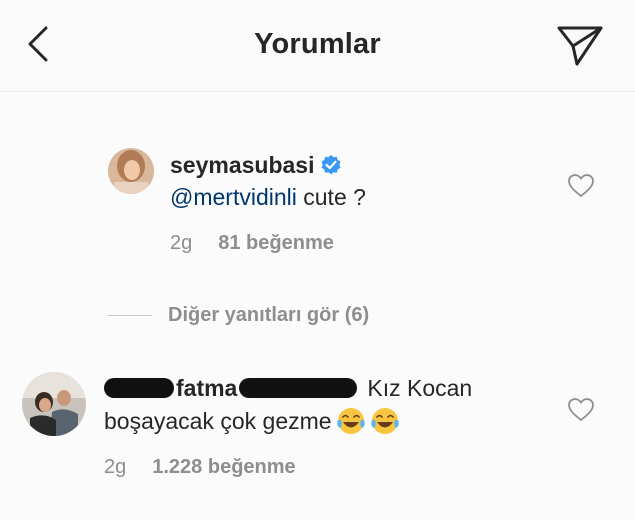 The image size is (635, 520). Describe the element at coordinates (580, 45) in the screenshot. I see `paper-plane-icon` at that location.